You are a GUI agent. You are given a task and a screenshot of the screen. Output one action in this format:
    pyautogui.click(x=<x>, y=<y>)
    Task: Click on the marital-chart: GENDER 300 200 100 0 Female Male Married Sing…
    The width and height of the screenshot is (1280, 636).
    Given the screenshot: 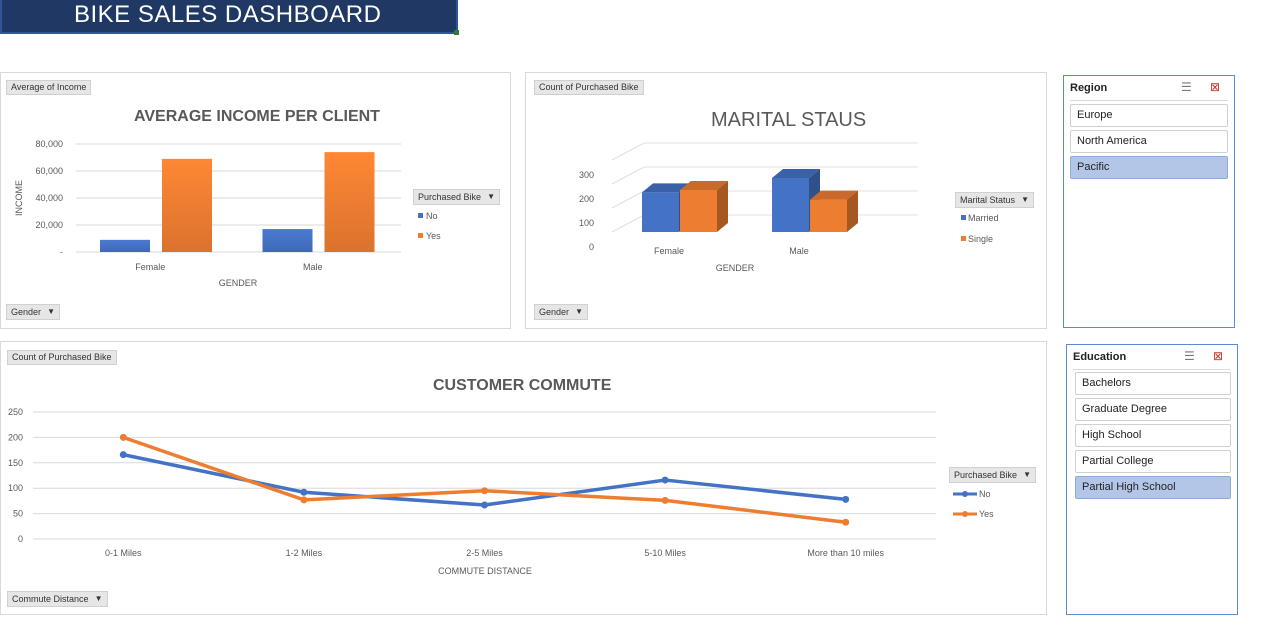 What is the action you would take?
    pyautogui.click(x=789, y=207)
    